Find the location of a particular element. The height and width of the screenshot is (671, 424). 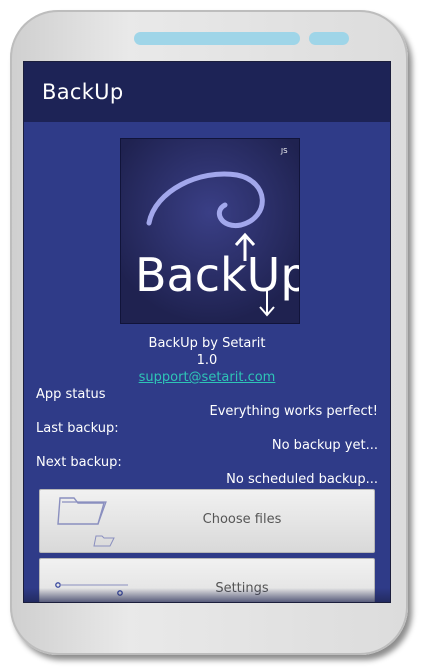

support-email-link: support@setarit.com is located at coordinates (207, 377).